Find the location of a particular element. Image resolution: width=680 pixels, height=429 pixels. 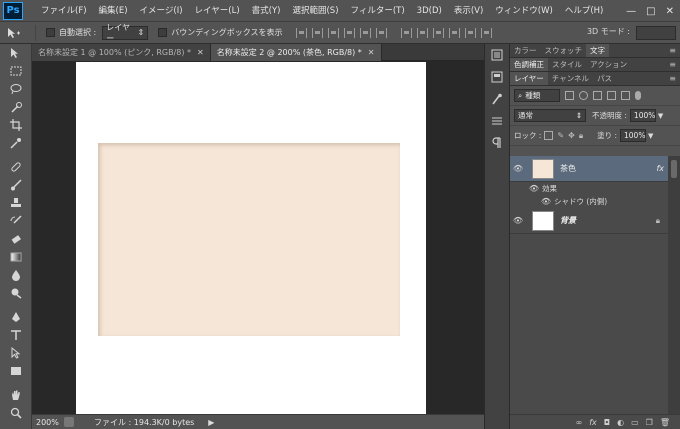

tab-styles: スタイル is located at coordinates (567, 64).